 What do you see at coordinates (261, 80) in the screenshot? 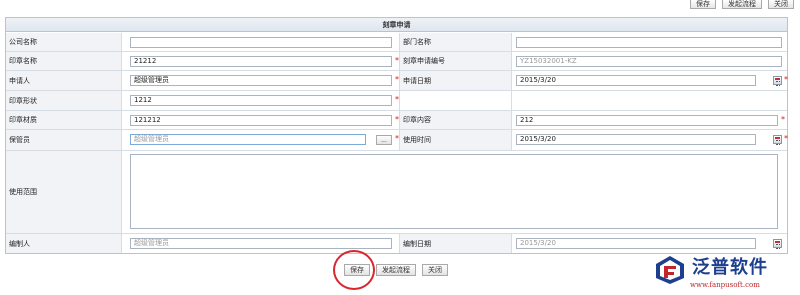
I see `applicant-input: 超级管理员` at bounding box center [261, 80].